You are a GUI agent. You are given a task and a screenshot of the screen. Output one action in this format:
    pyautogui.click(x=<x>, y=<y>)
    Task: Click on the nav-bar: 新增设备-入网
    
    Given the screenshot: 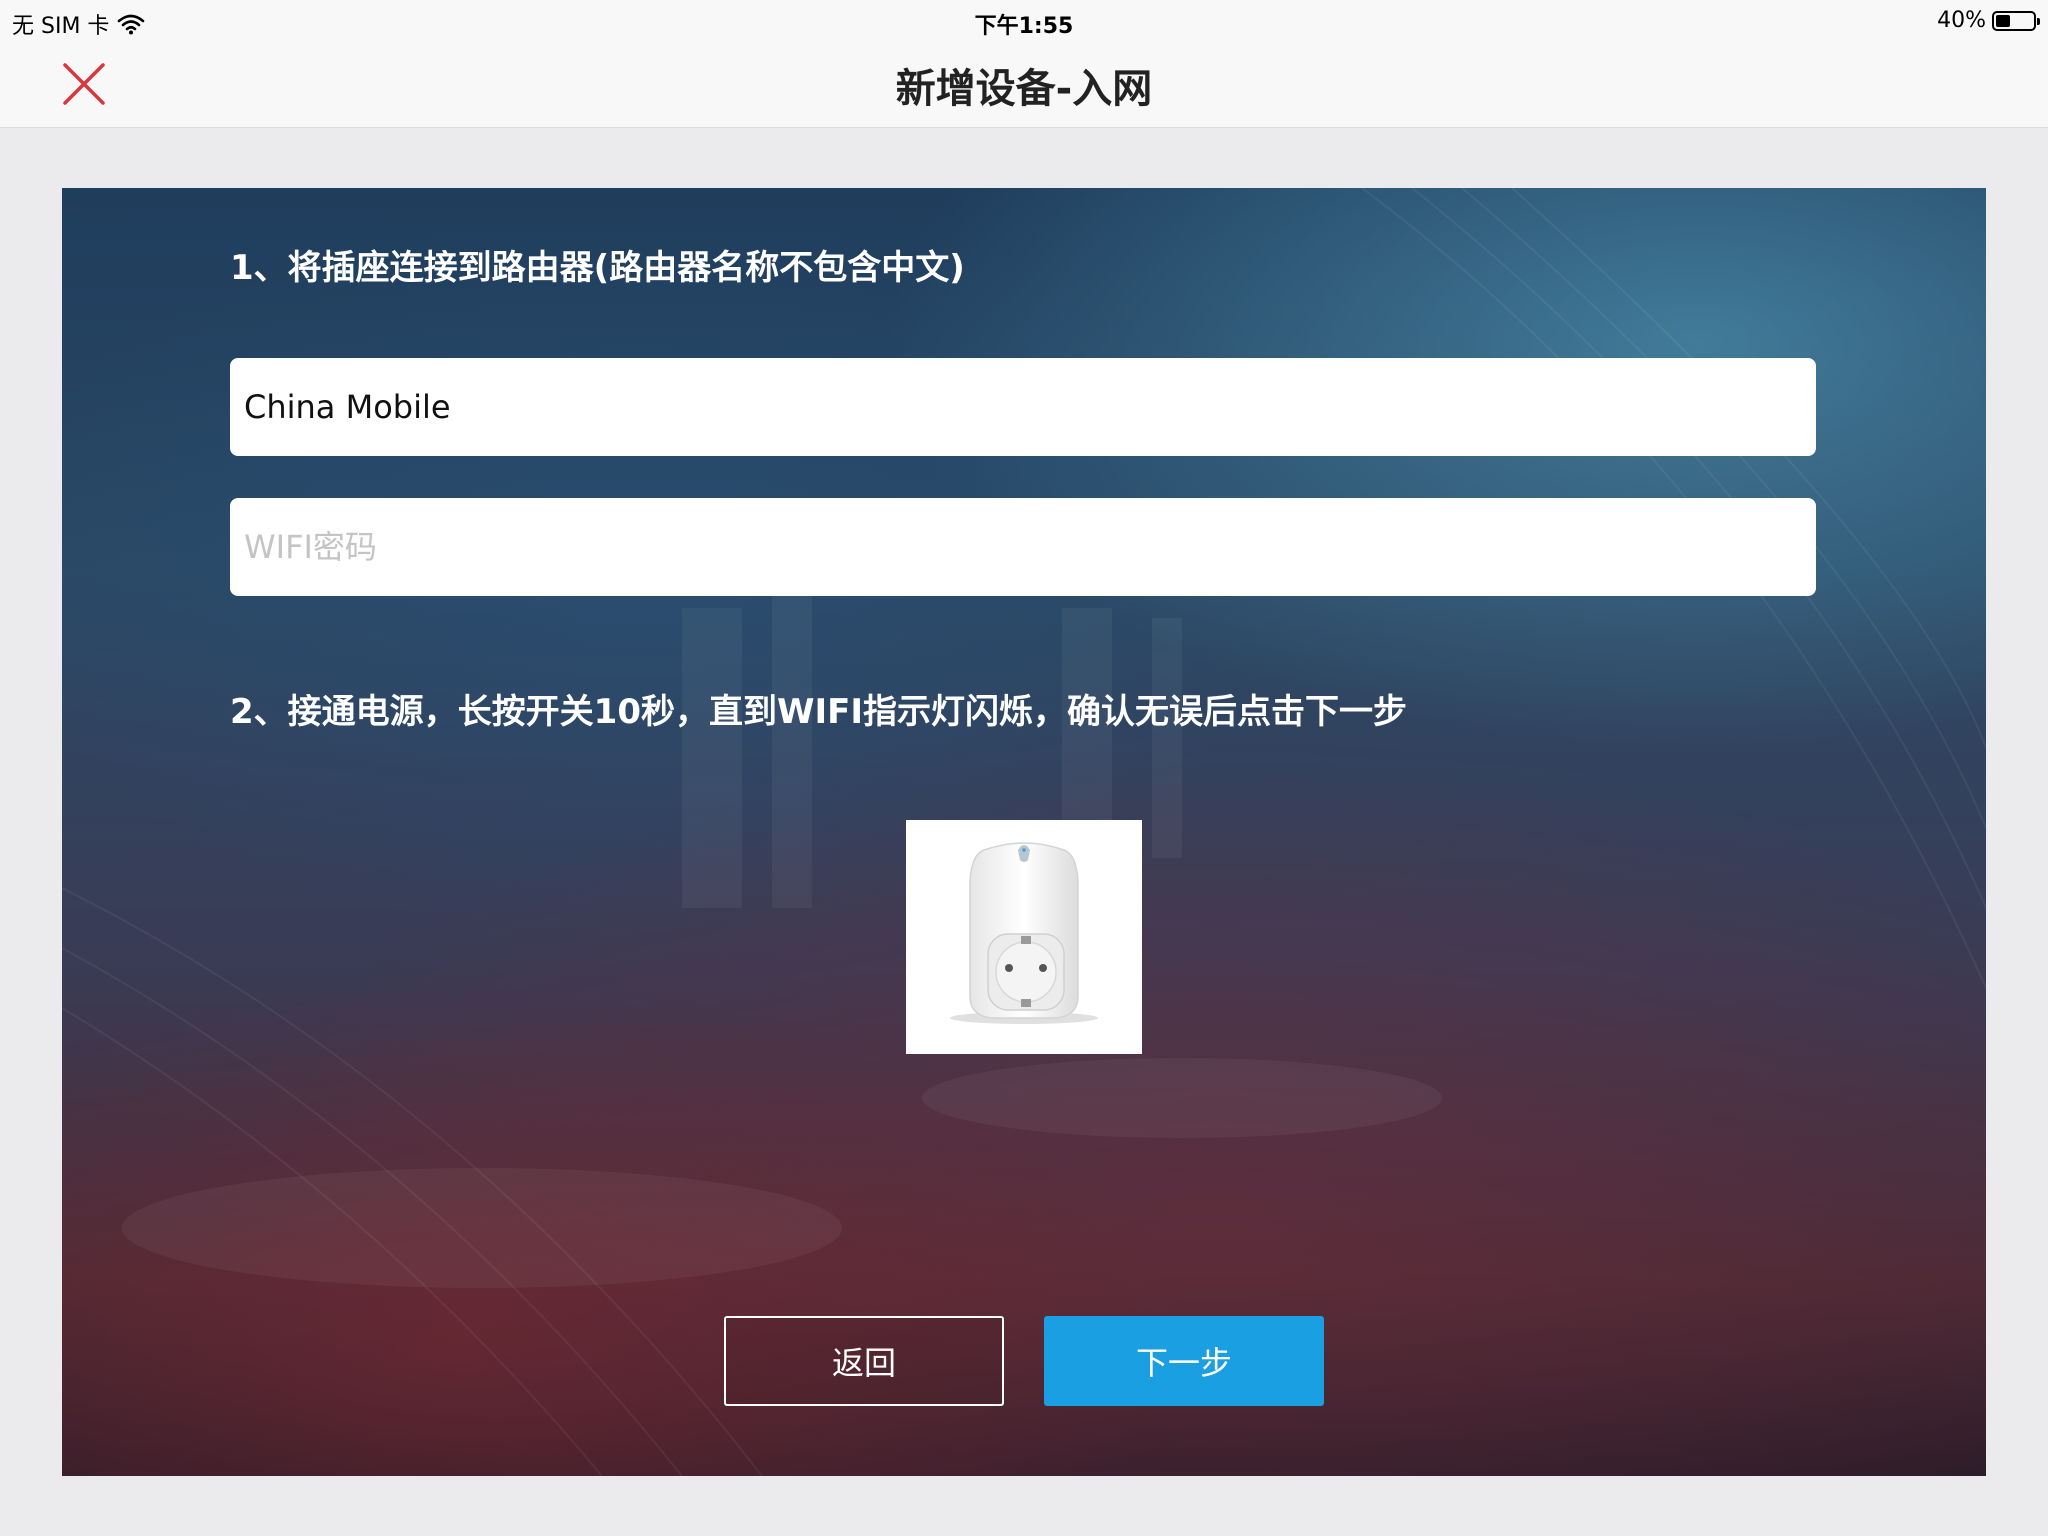 What is the action you would take?
    pyautogui.click(x=1024, y=85)
    